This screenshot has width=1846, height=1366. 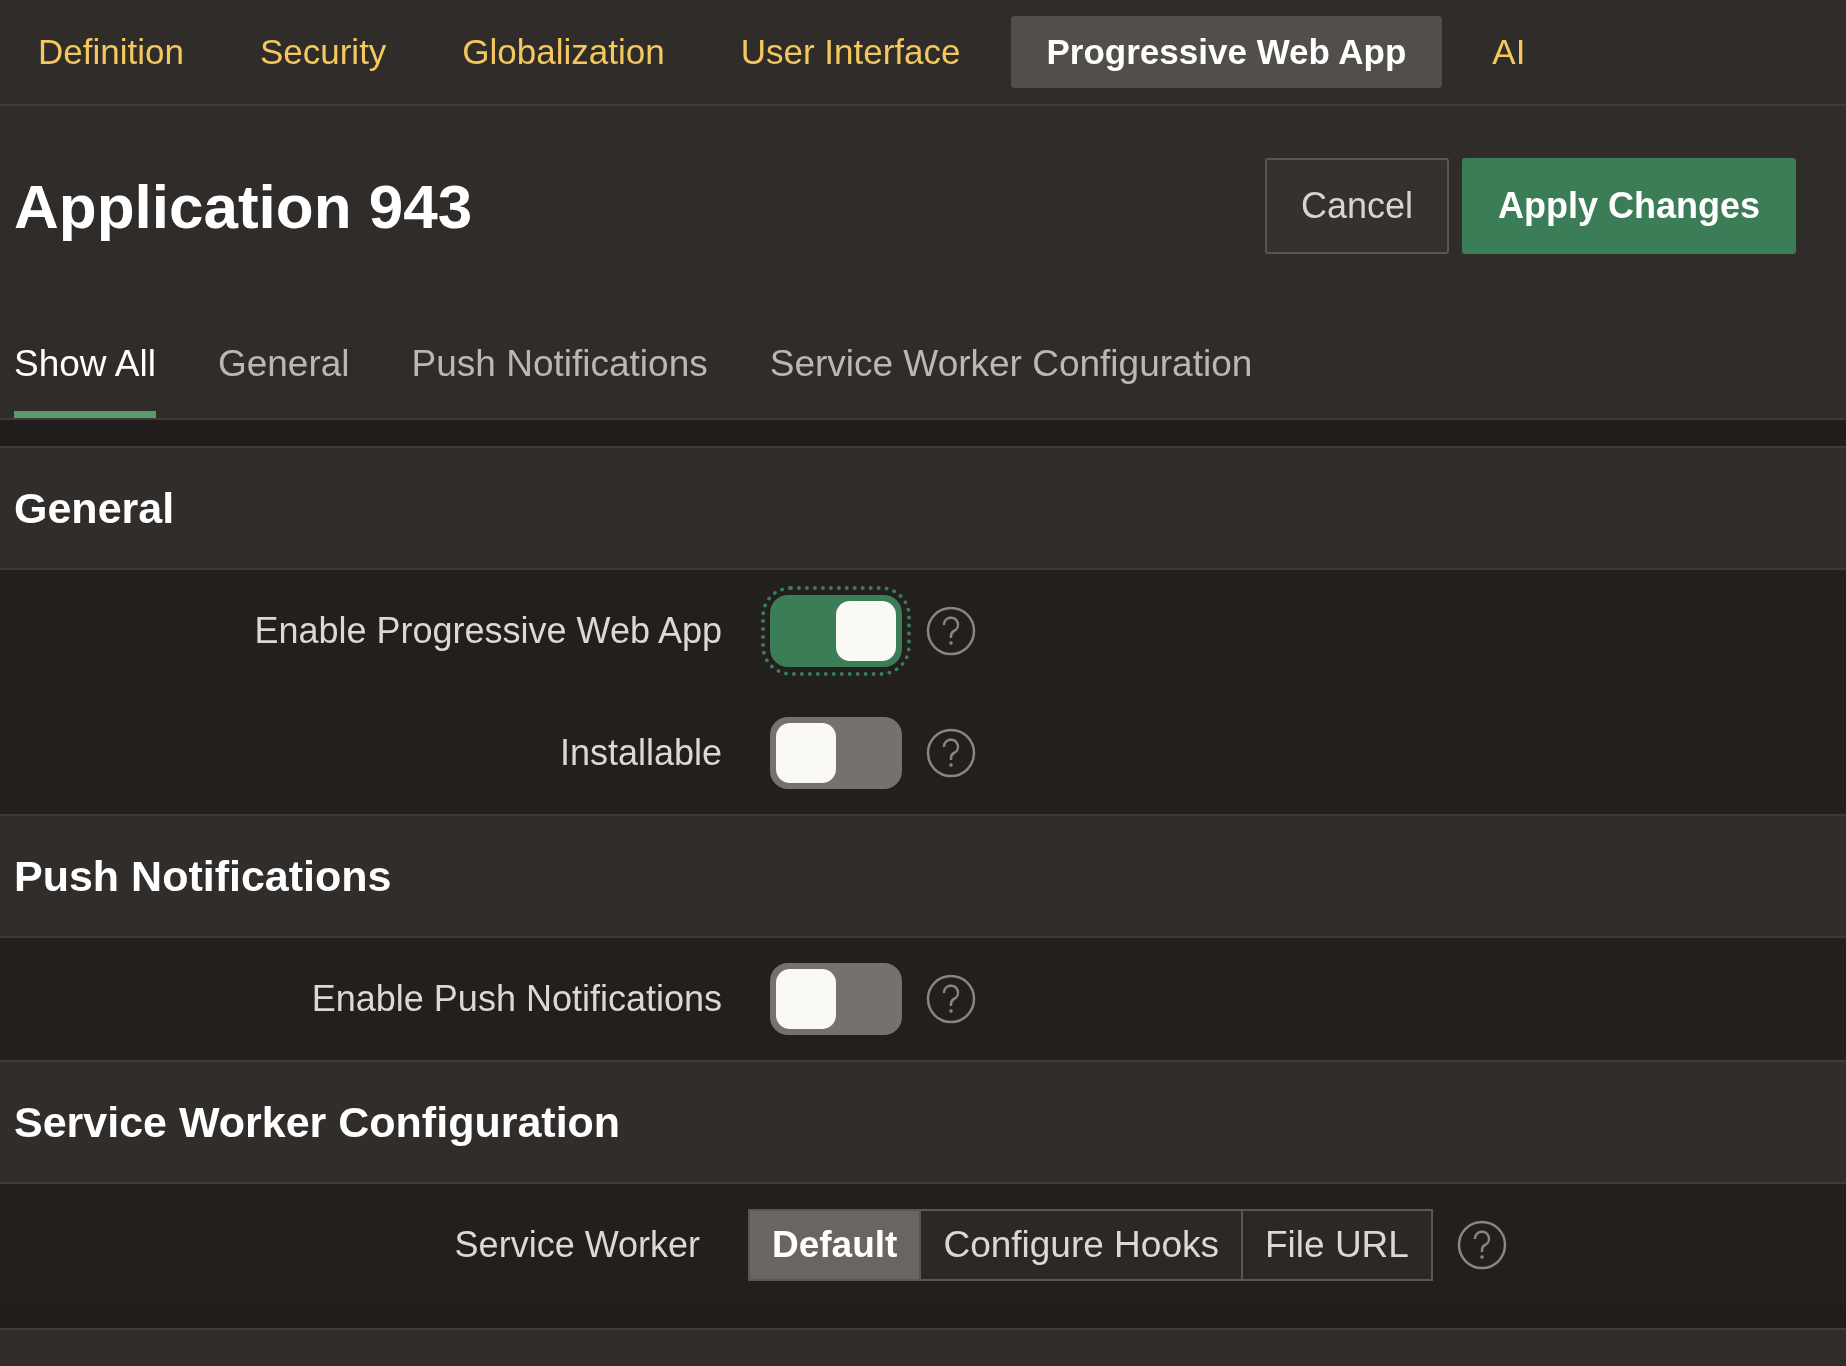 What do you see at coordinates (516, 999) in the screenshot?
I see `field-label: Enable Push Notifications` at bounding box center [516, 999].